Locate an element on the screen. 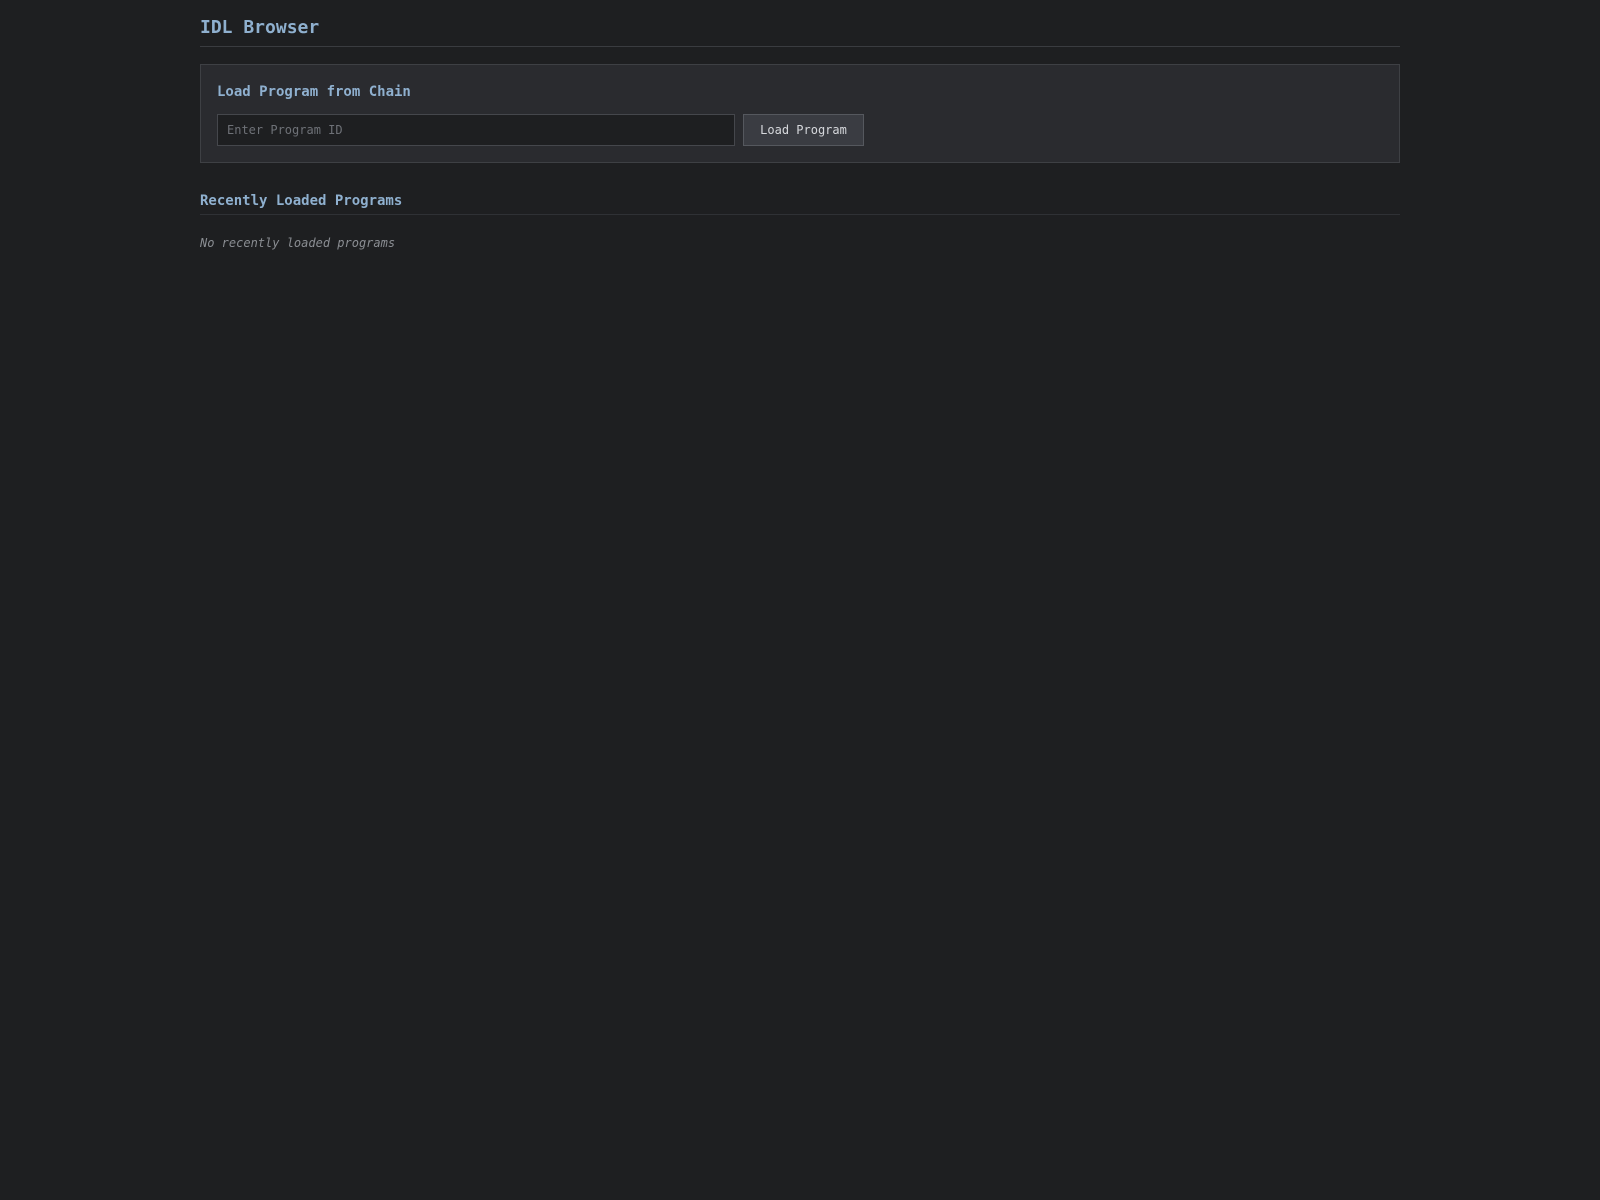  page-header: IDL Browser is located at coordinates (800, 23).